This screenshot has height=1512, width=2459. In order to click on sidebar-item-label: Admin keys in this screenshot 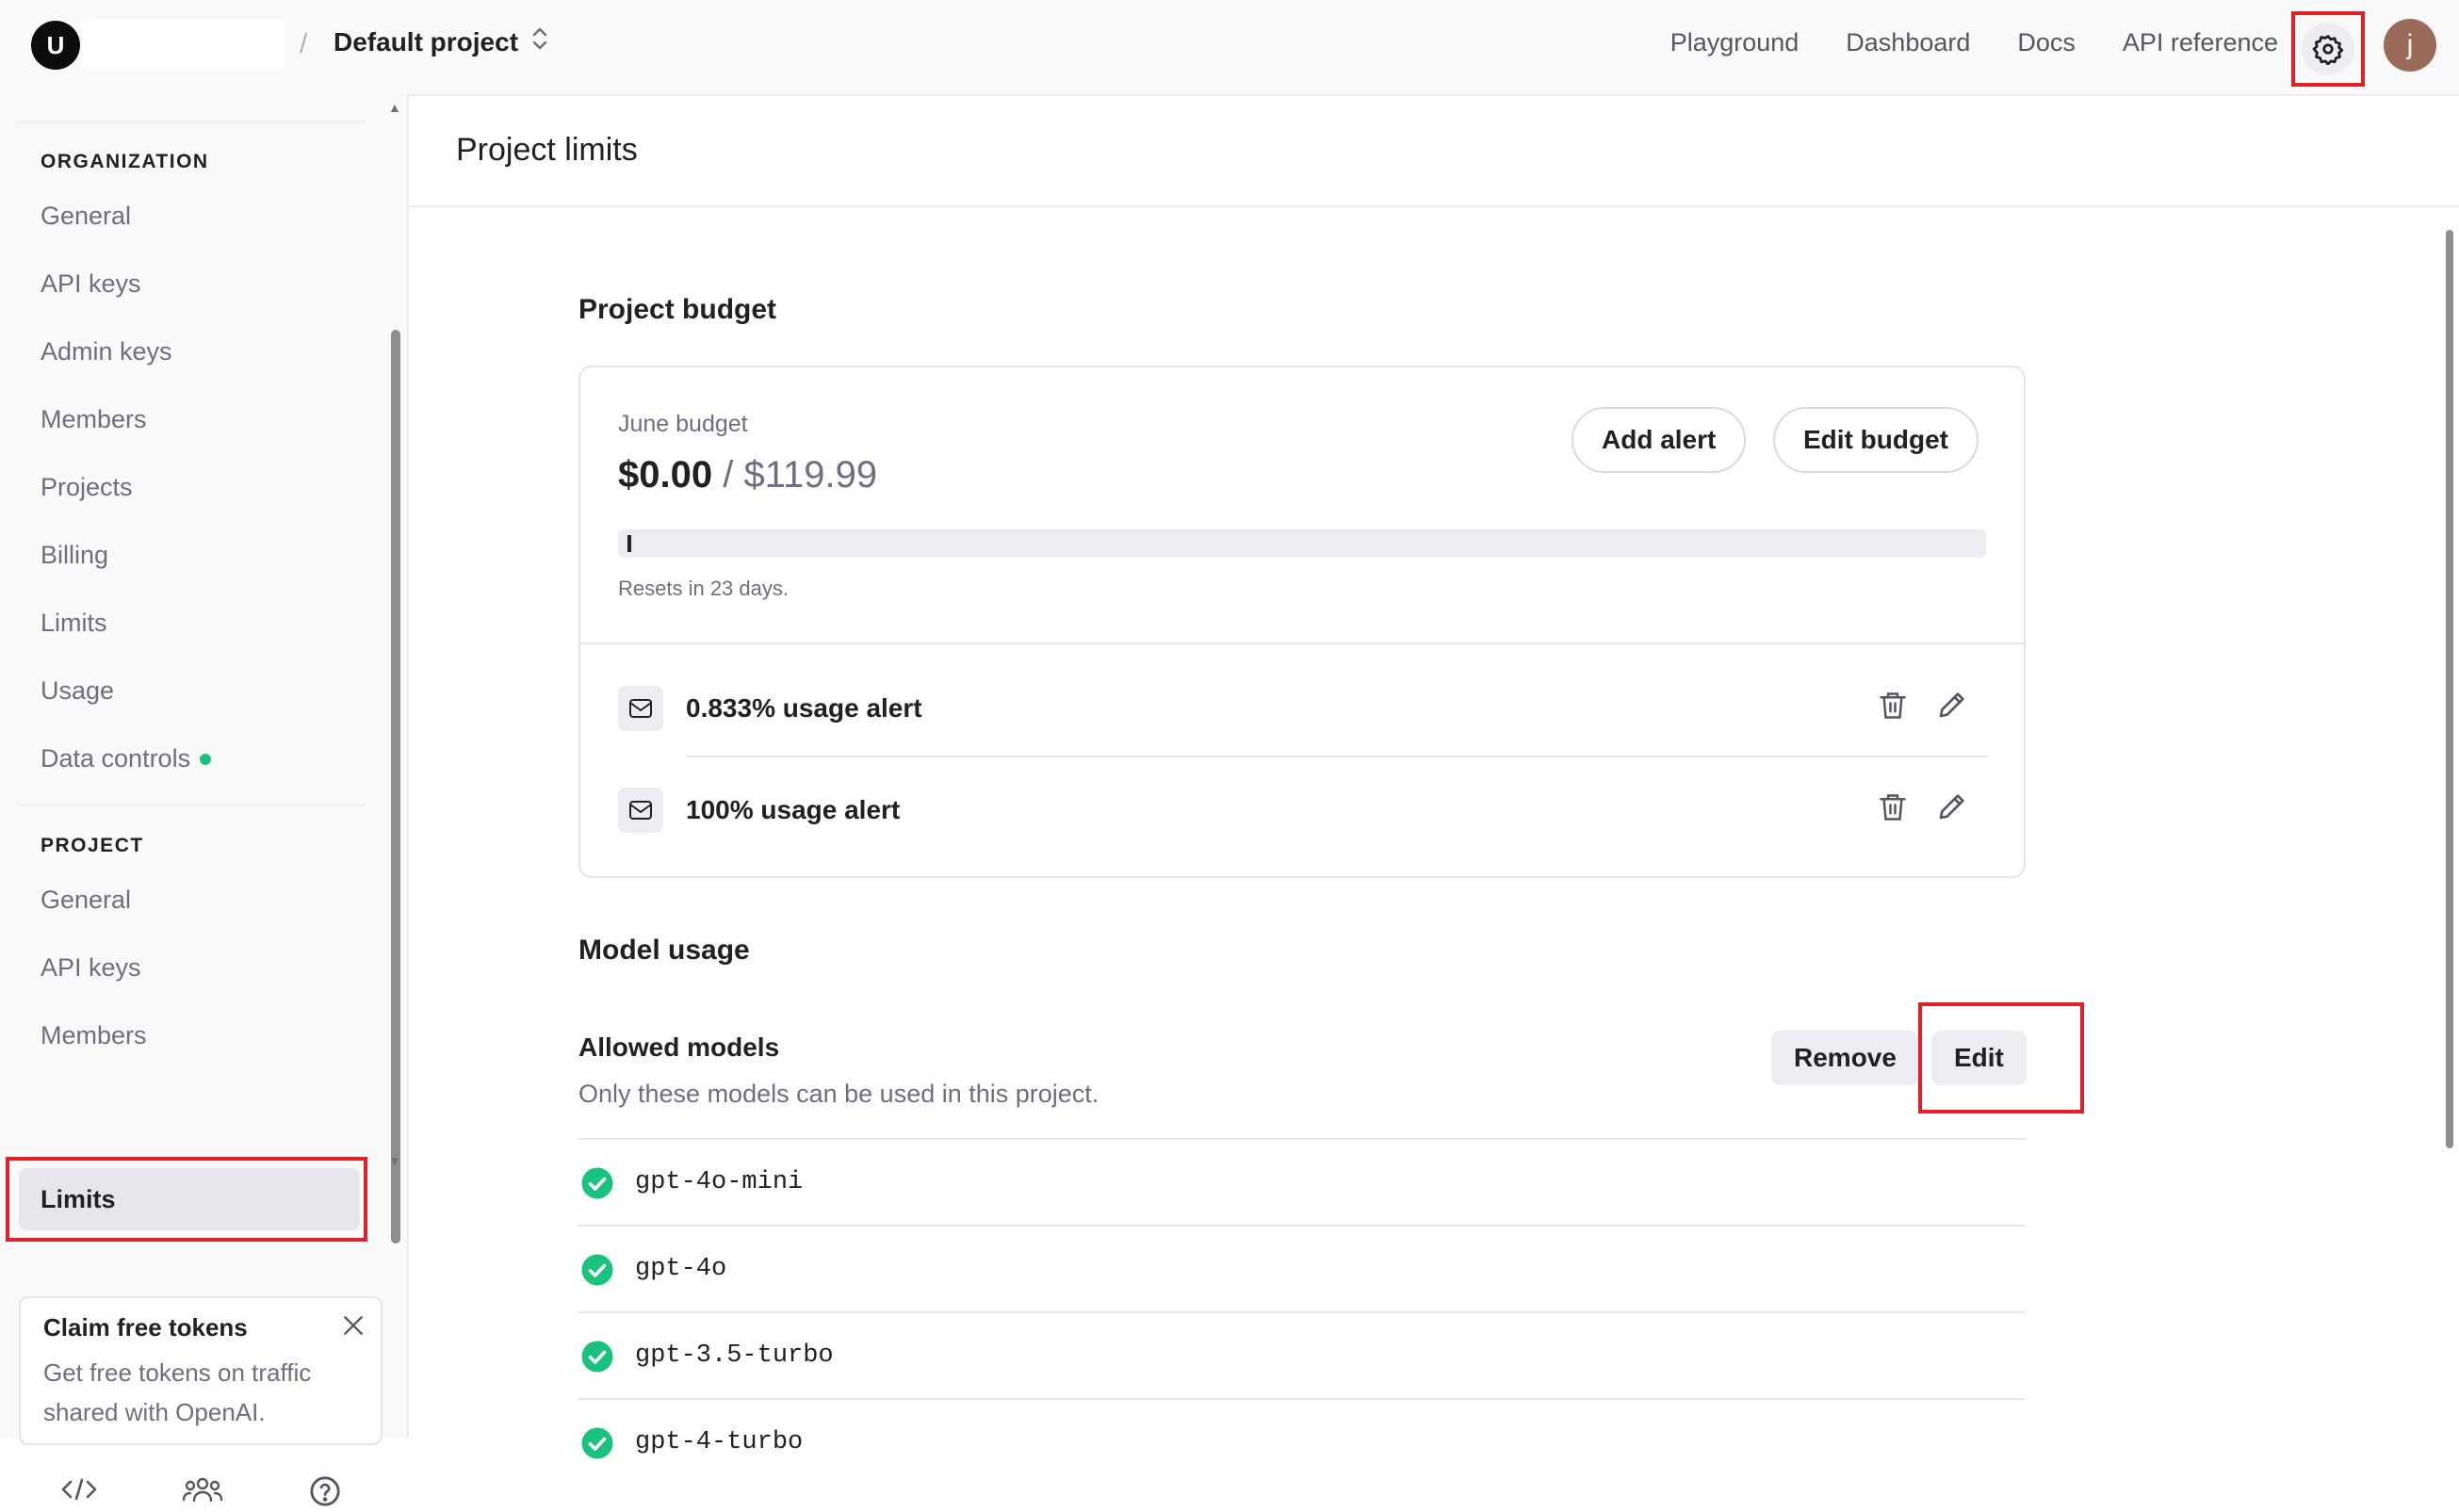, I will do `click(107, 351)`.